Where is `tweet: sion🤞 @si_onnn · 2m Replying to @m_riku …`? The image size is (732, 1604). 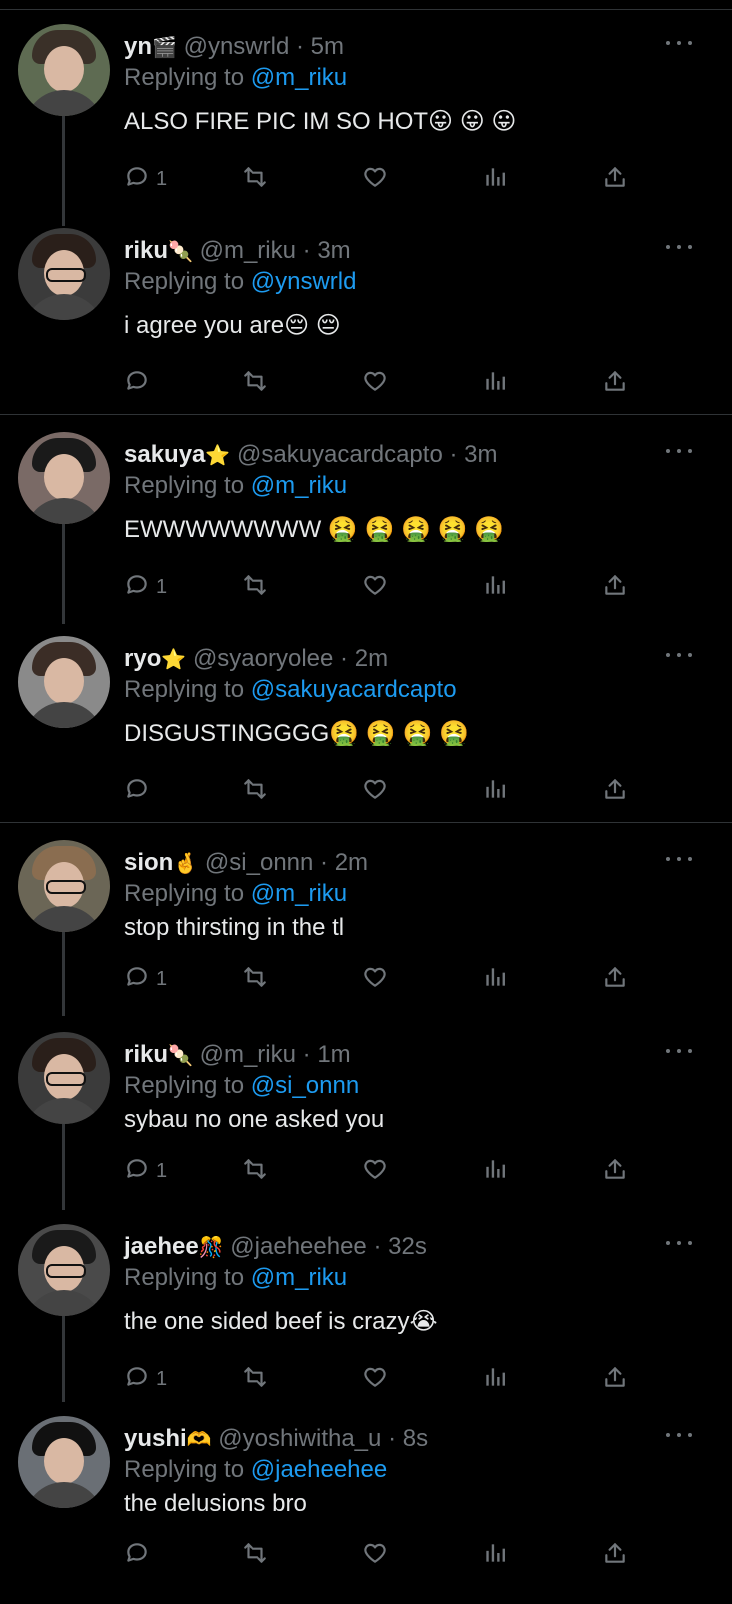 tweet: sion🤞 @si_onnn · 2m Replying to @m_riku … is located at coordinates (366, 933).